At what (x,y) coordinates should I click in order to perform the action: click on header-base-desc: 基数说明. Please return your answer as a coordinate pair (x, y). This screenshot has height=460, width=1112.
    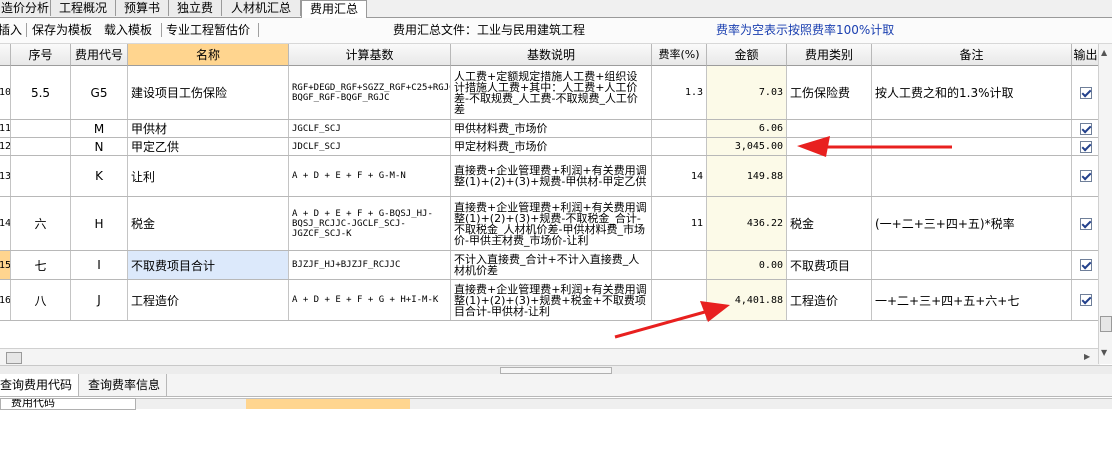
    Looking at the image, I should click on (551, 55).